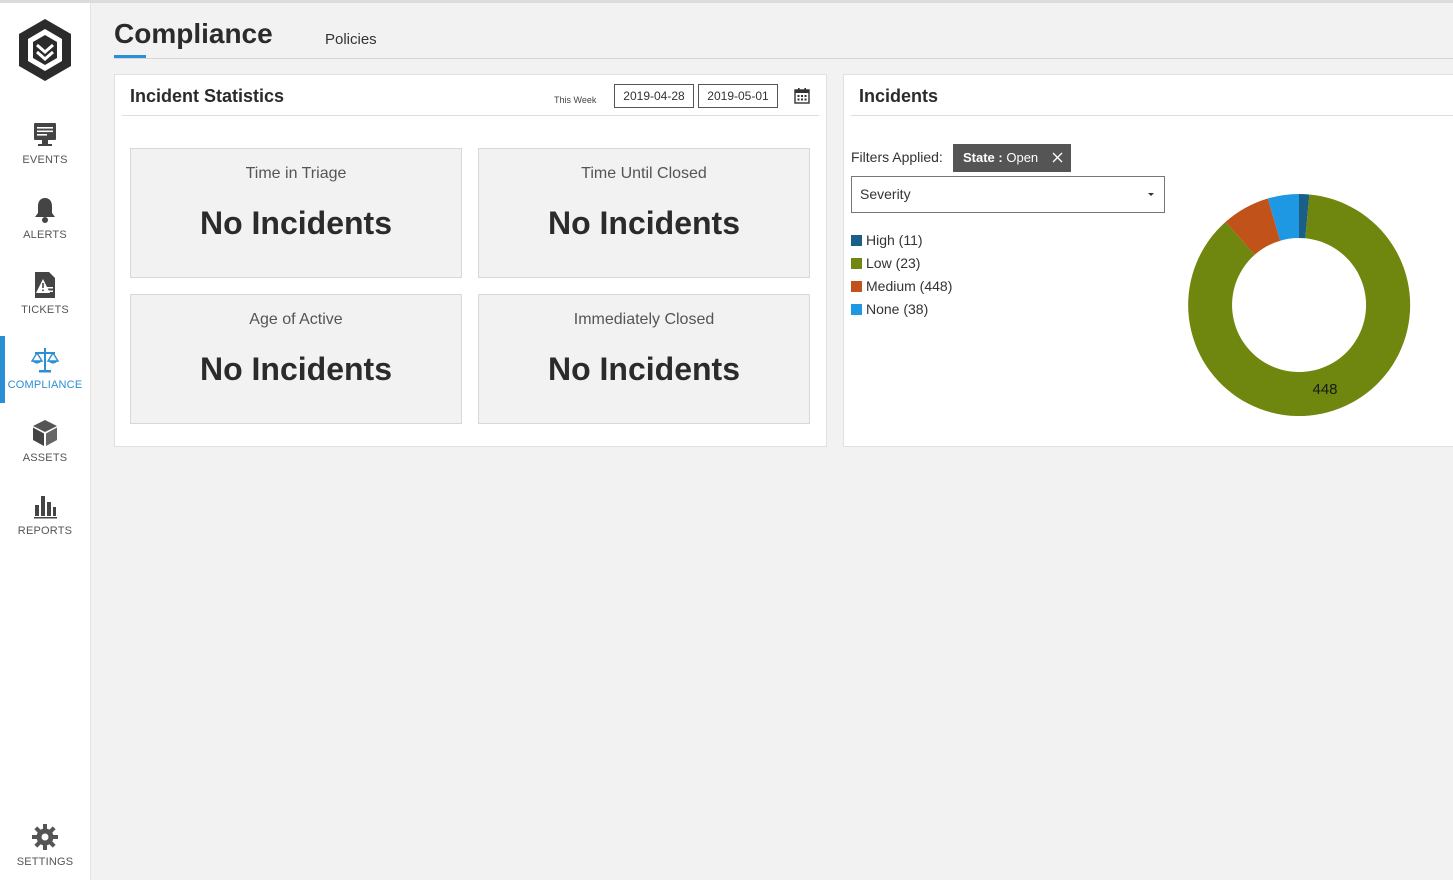 The height and width of the screenshot is (880, 1453). I want to click on chevron-down-icon, so click(1151, 194).